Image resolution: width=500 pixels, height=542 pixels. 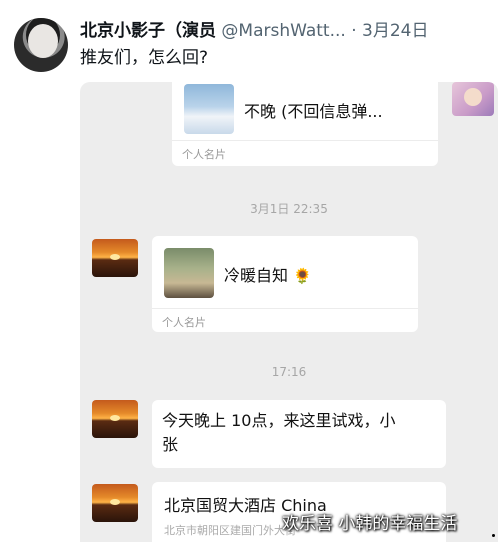 What do you see at coordinates (302, 276) in the screenshot?
I see `sunflower-icon: 🌻` at bounding box center [302, 276].